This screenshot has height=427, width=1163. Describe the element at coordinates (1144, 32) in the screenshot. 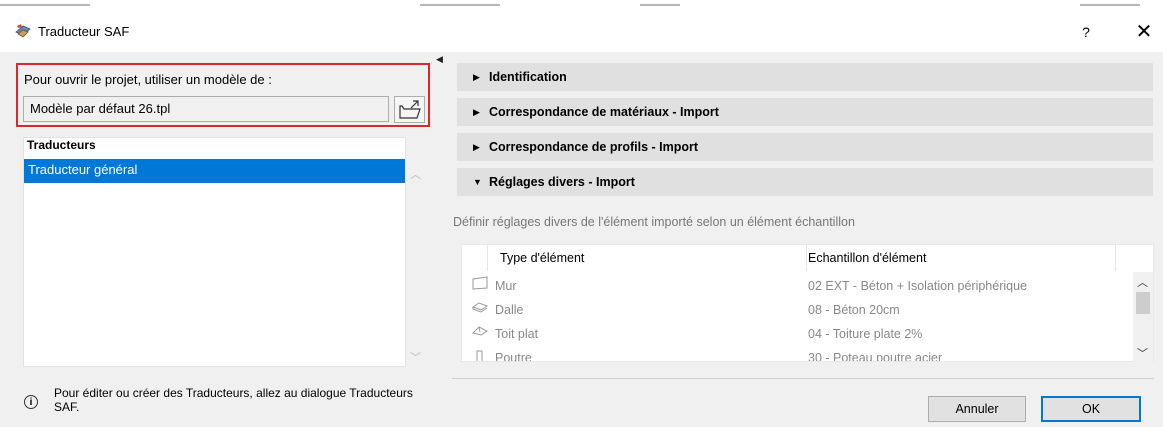

I see `close-button: ✕` at that location.